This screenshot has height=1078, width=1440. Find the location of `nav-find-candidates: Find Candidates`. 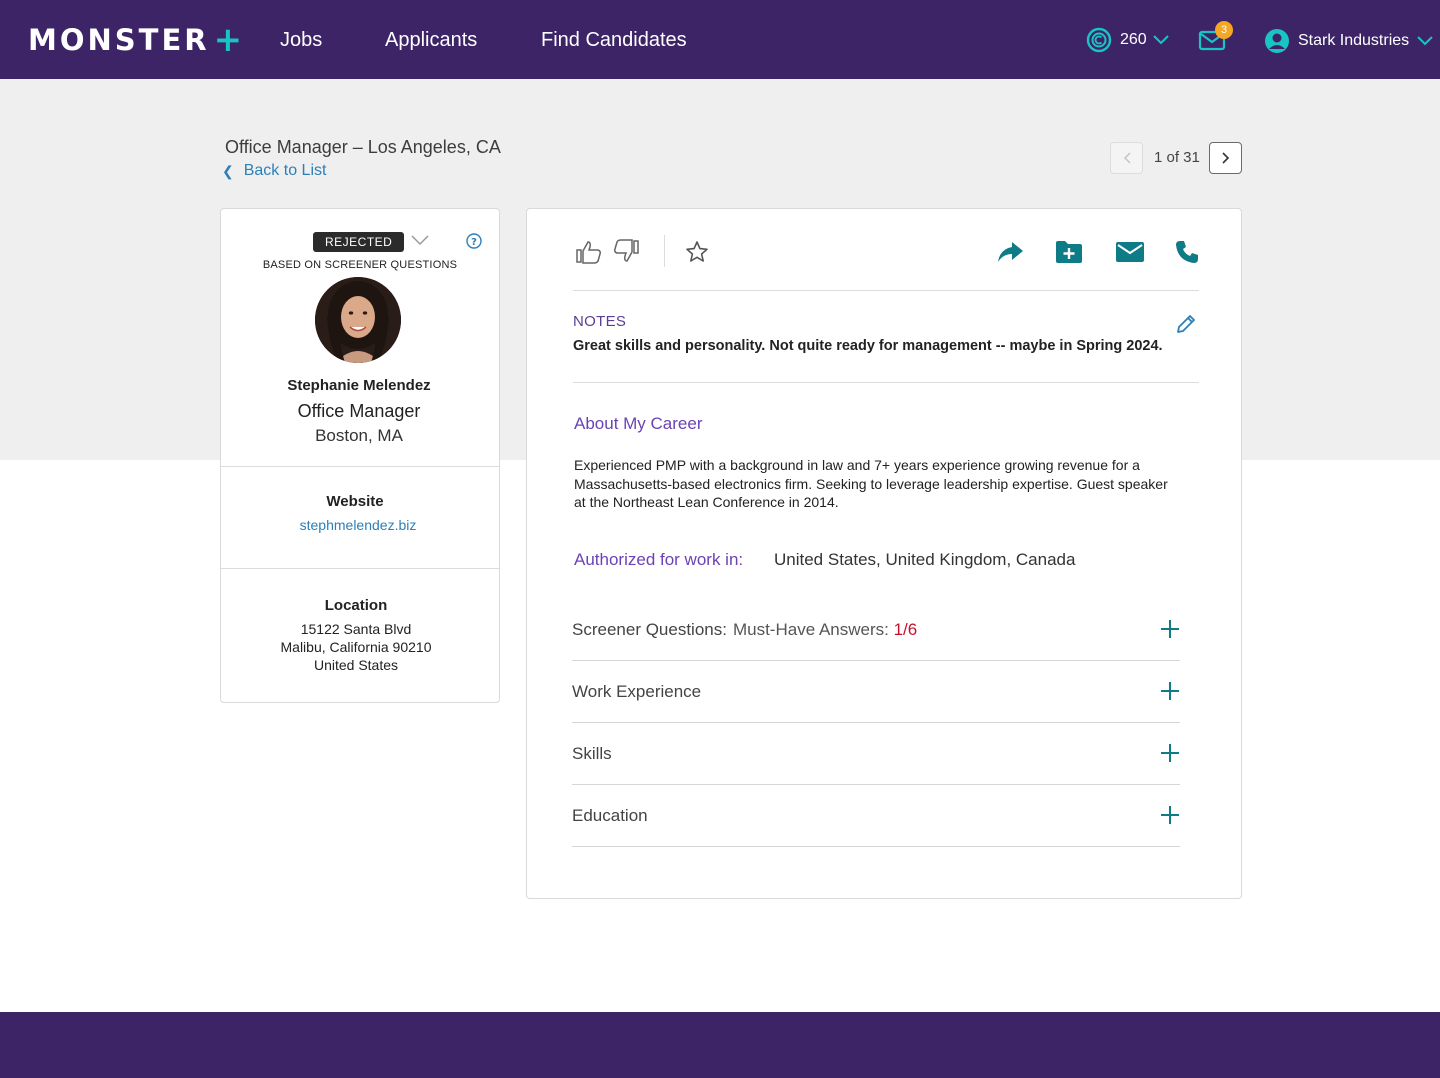

nav-find-candidates: Find Candidates is located at coordinates (614, 40).